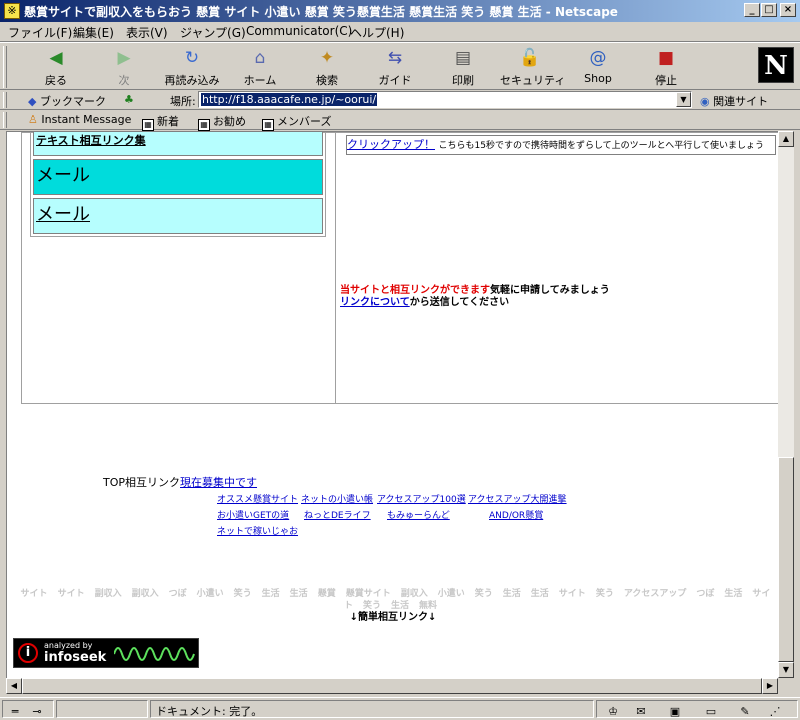  Describe the element at coordinates (102, 709) in the screenshot. I see `progress-bar` at that location.